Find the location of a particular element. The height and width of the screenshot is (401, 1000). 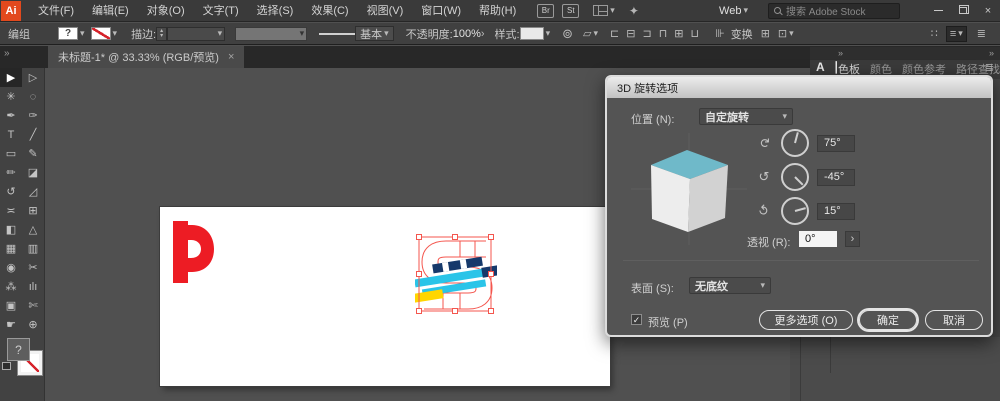

magic-wand-tool: ✳ is located at coordinates (11, 96).